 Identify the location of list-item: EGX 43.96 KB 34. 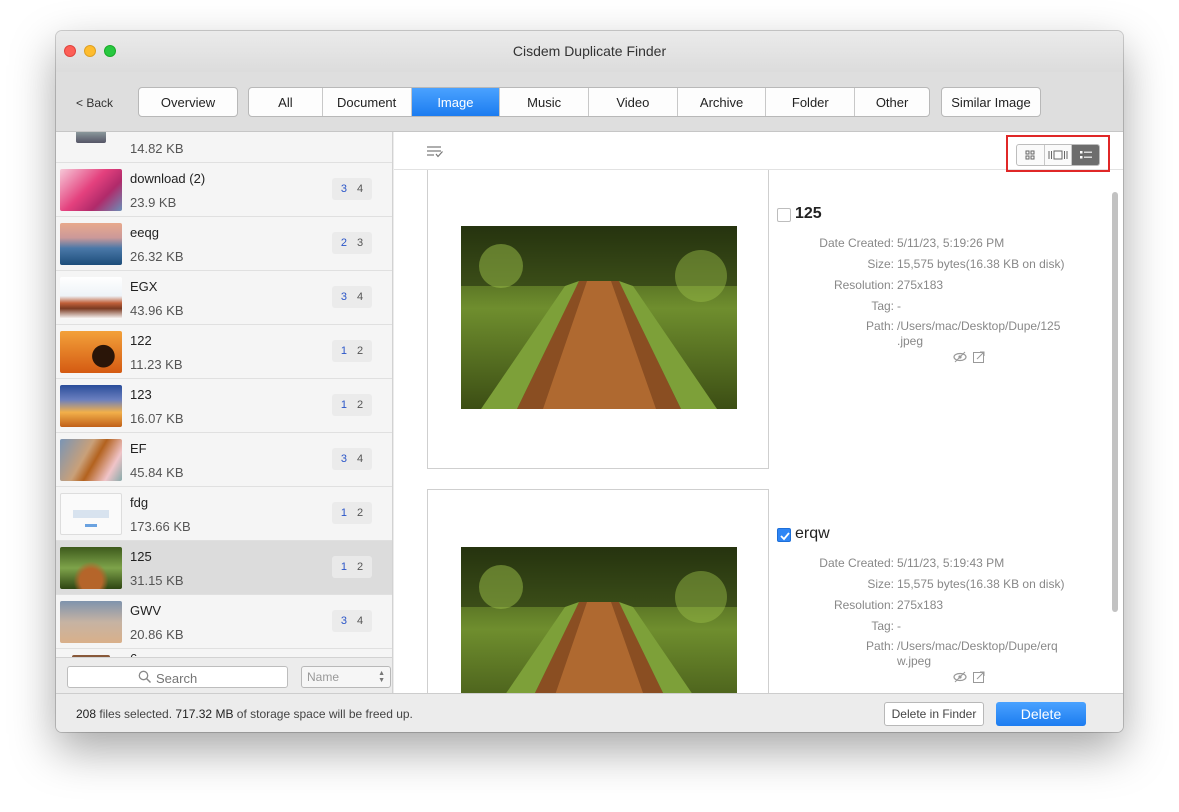
(224, 298).